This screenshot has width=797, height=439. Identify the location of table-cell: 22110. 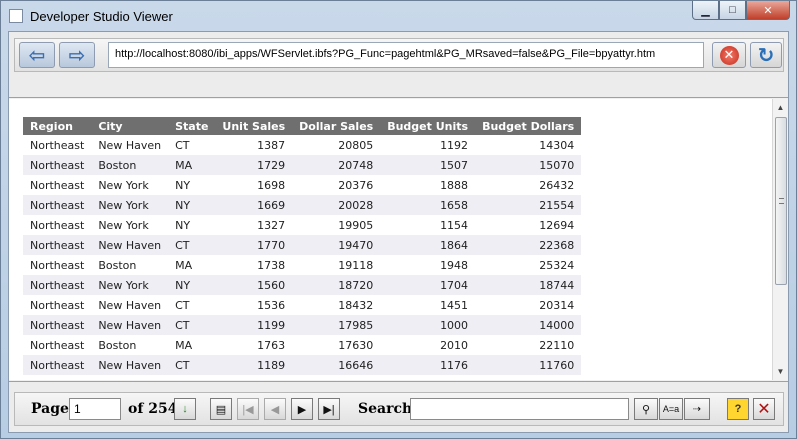
(557, 345).